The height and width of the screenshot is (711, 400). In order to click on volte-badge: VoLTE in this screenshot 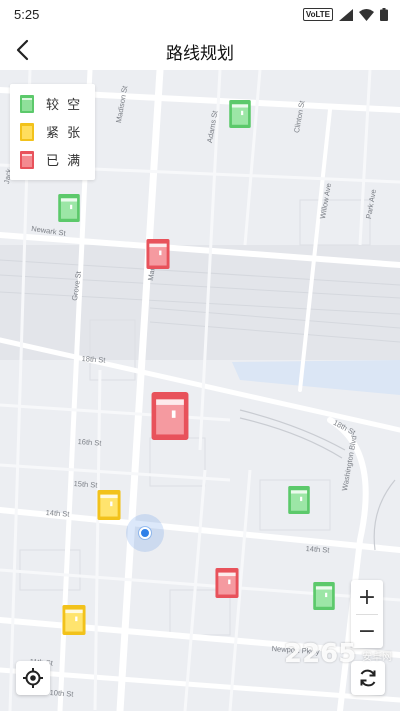, I will do `click(317, 14)`.